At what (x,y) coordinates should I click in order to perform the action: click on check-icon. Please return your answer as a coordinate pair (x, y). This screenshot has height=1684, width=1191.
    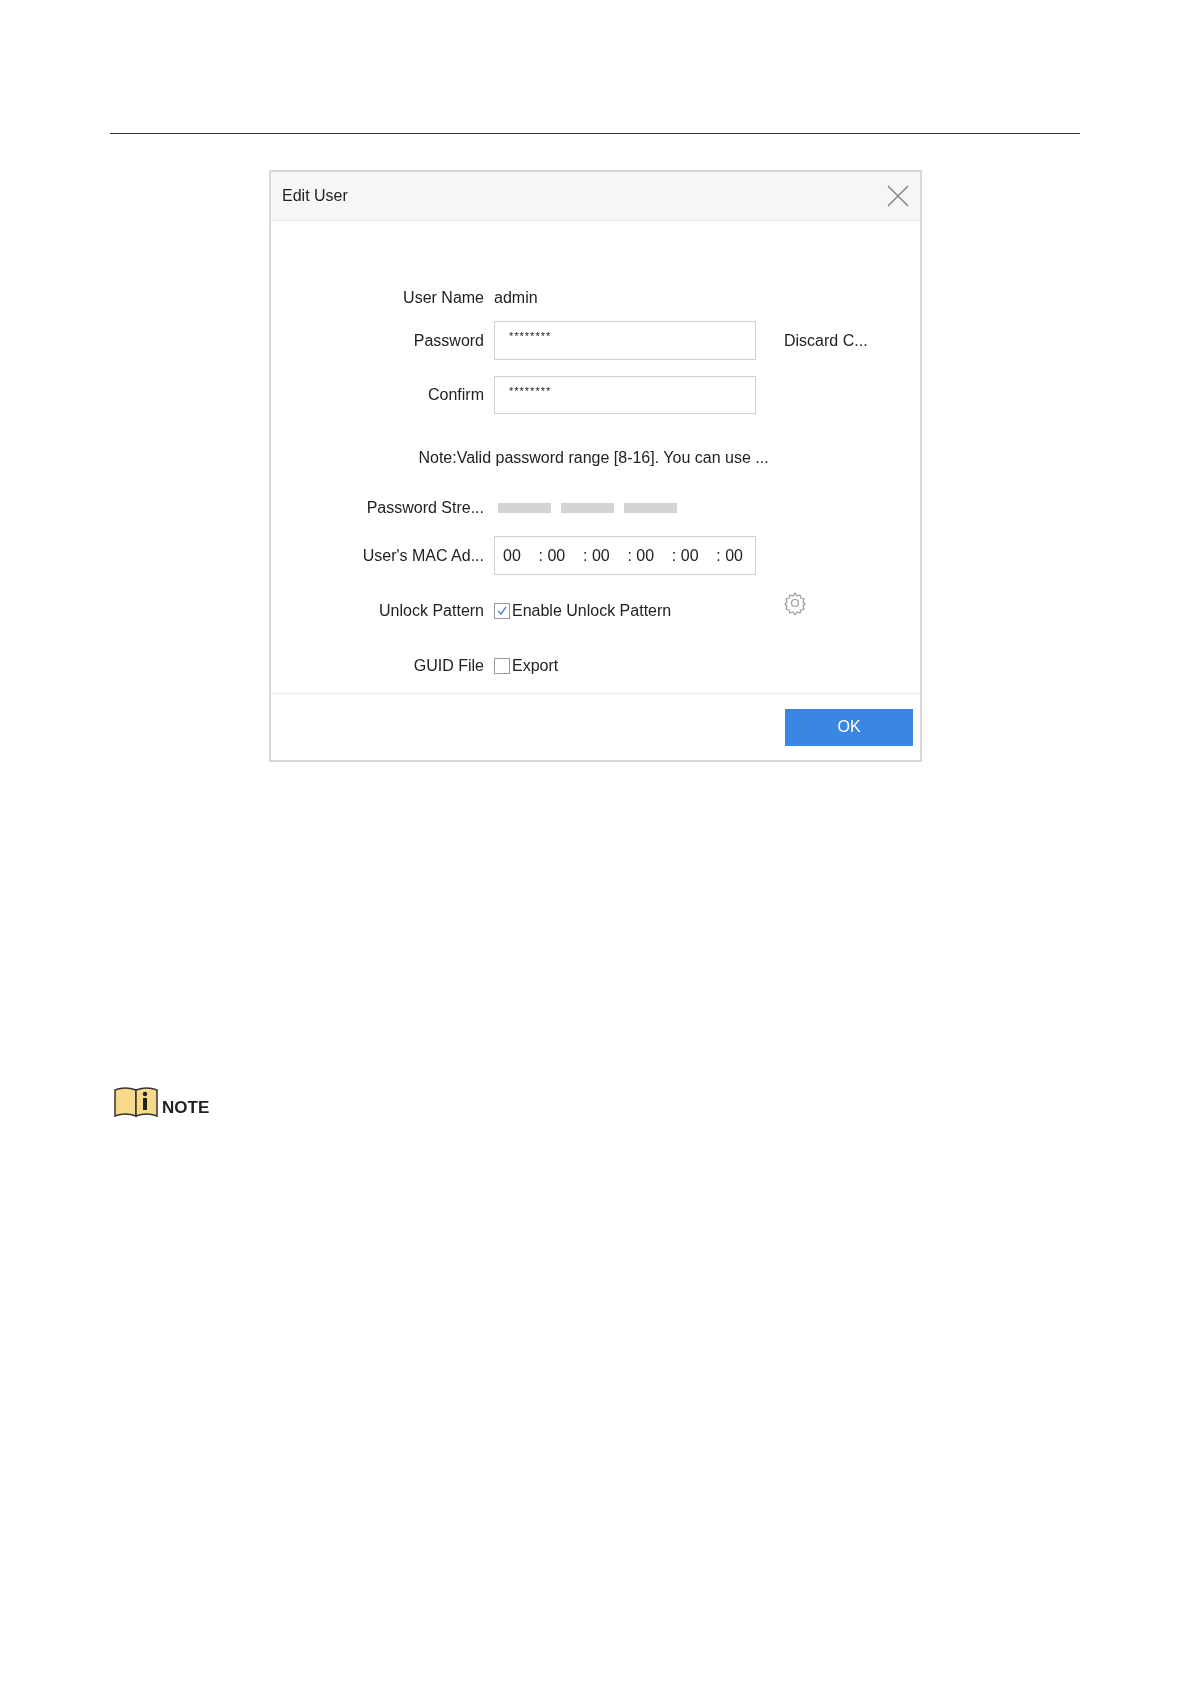
    Looking at the image, I should click on (502, 611).